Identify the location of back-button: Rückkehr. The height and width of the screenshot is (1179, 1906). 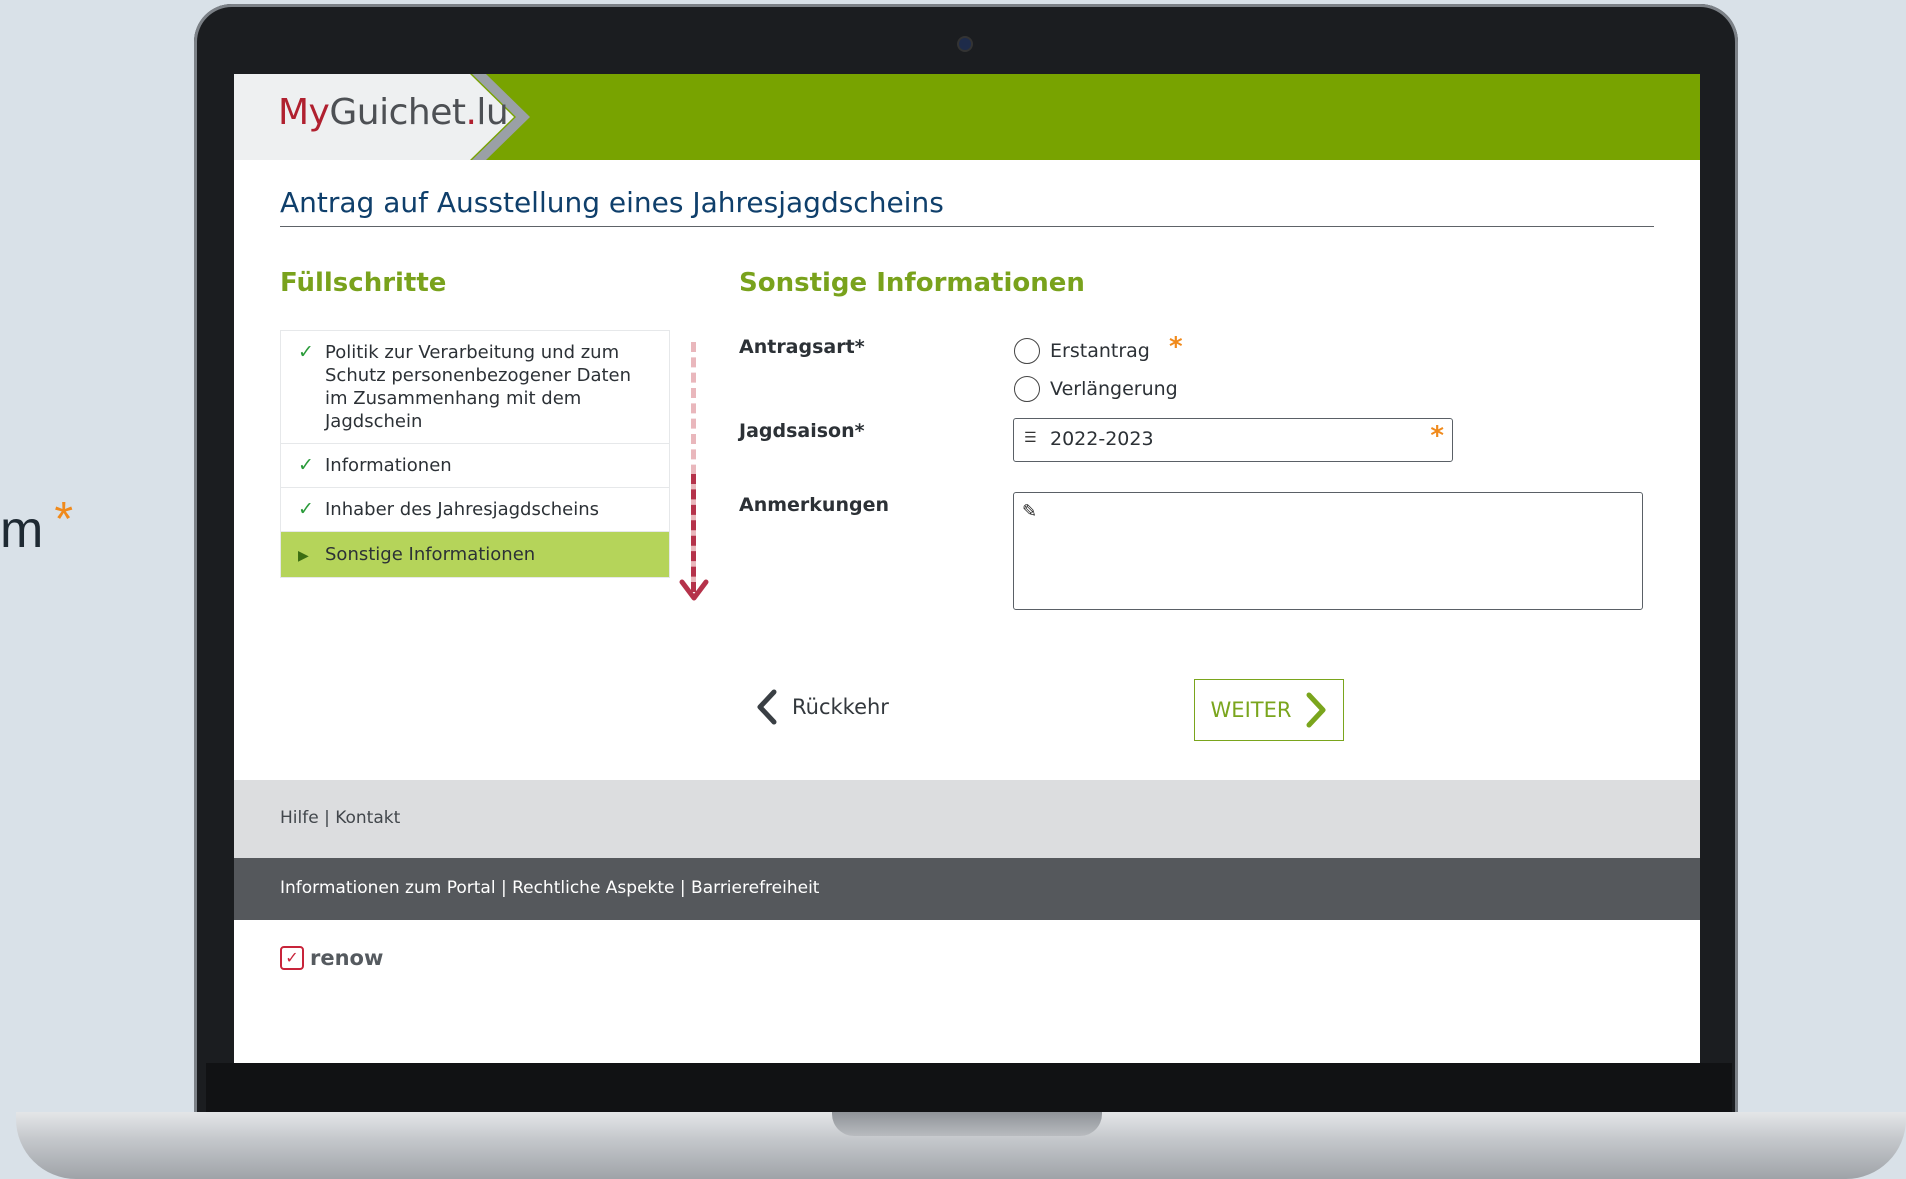
(822, 707).